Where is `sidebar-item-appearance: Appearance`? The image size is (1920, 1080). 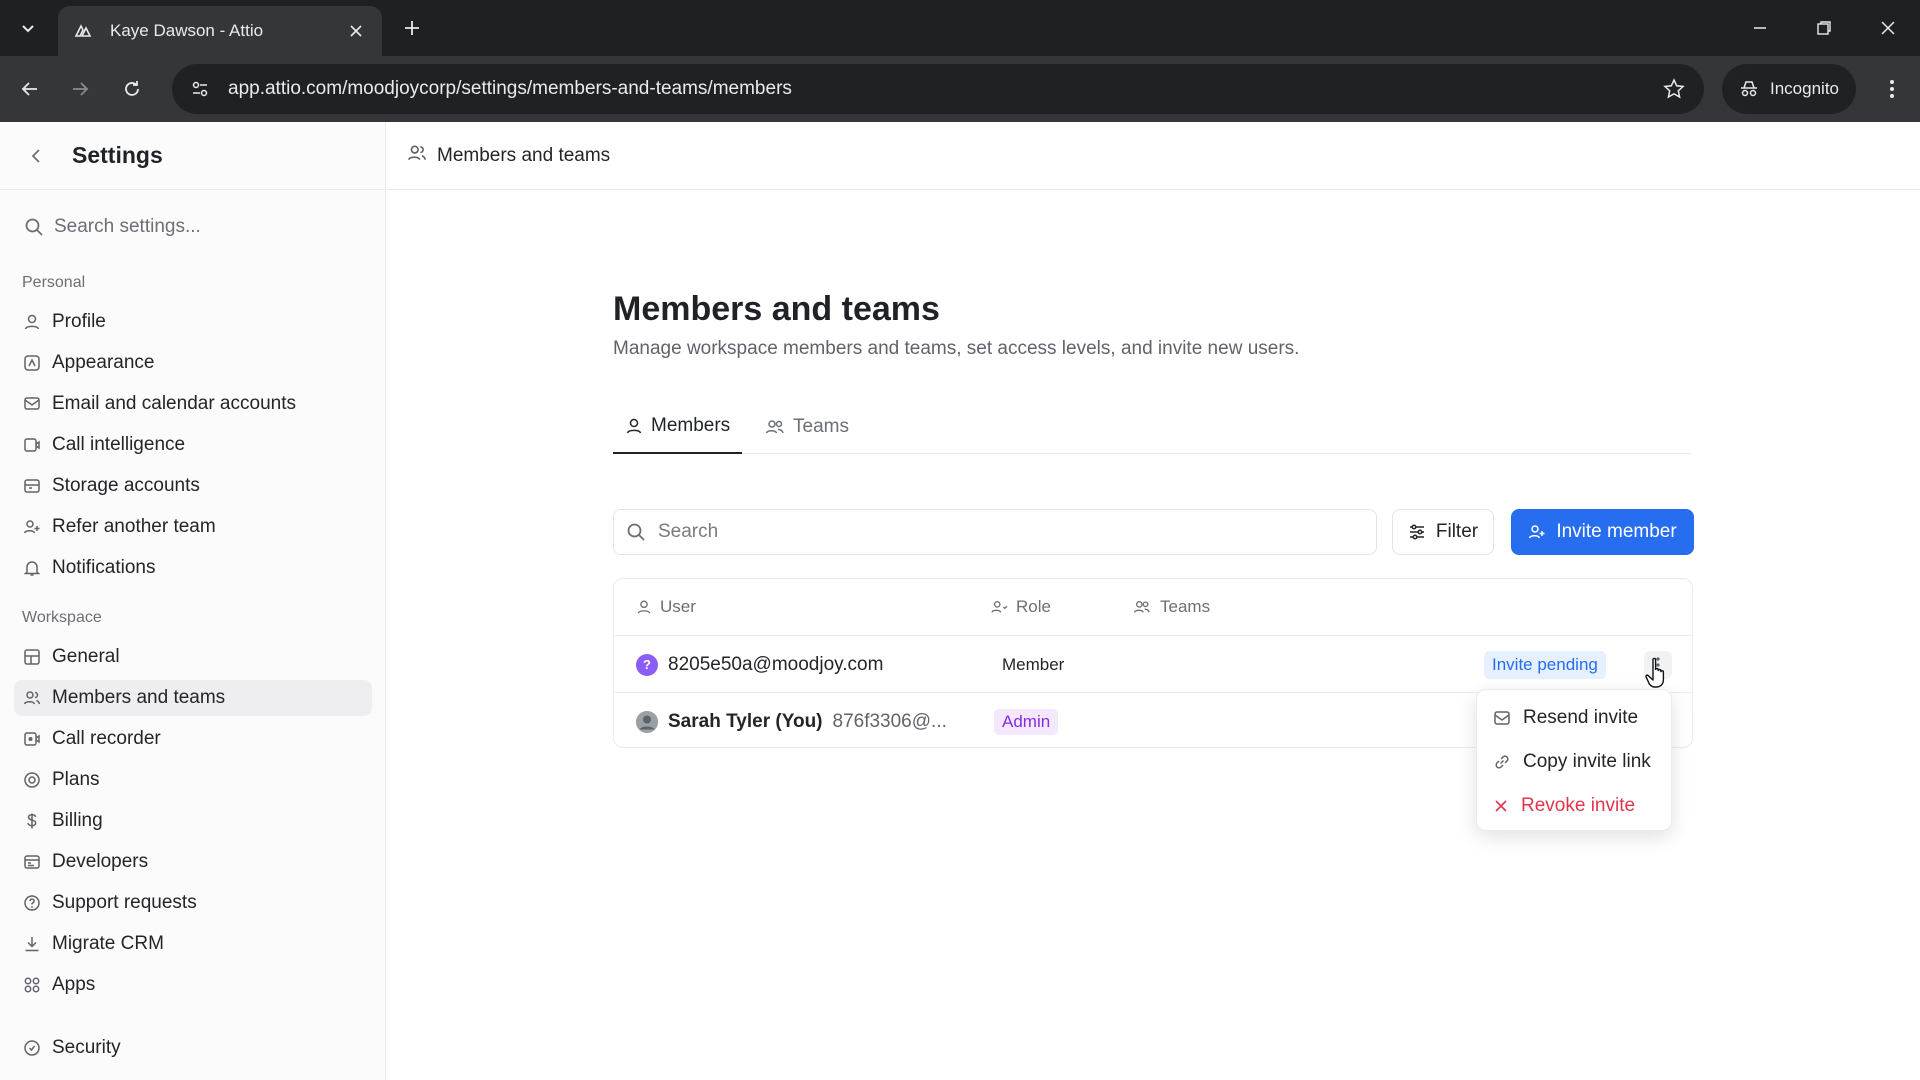
sidebar-item-appearance: Appearance is located at coordinates (193, 363).